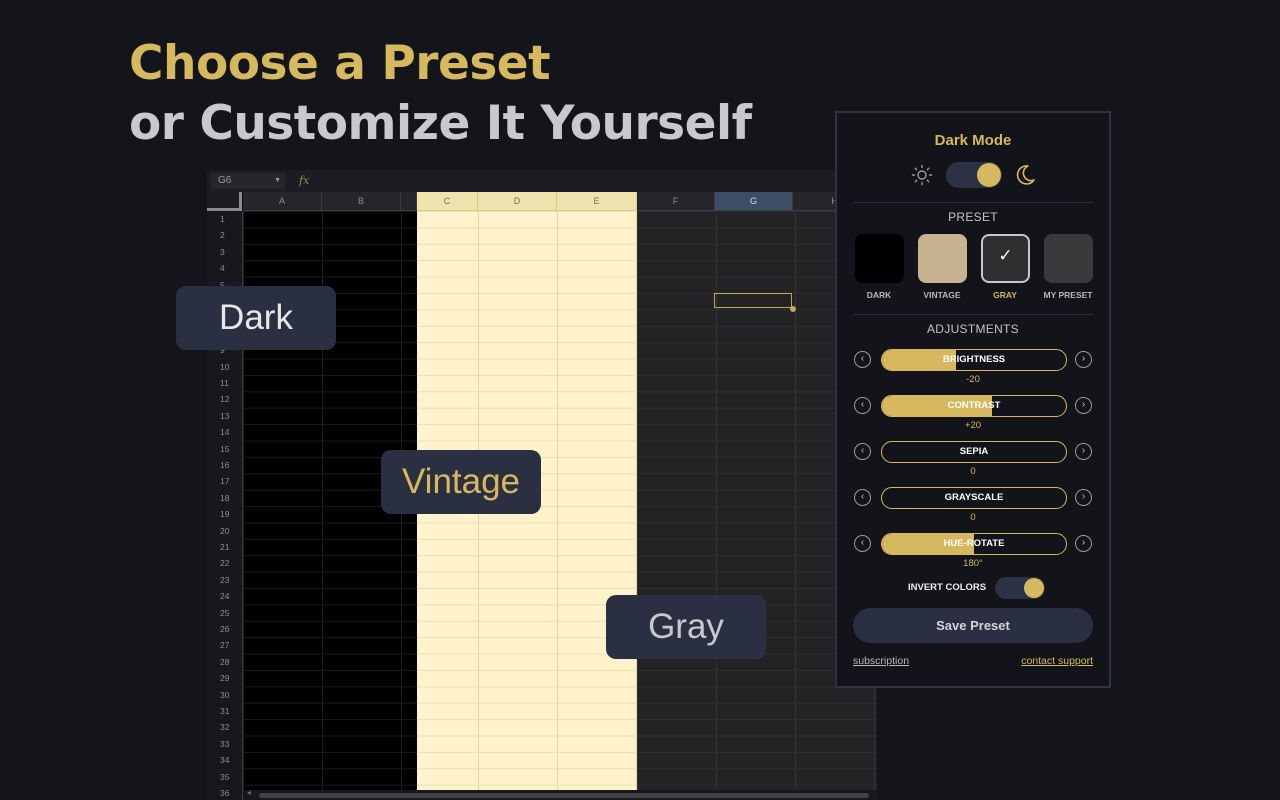 This screenshot has height=800, width=1280. I want to click on decrease-sepia-button: ‹, so click(862, 451).